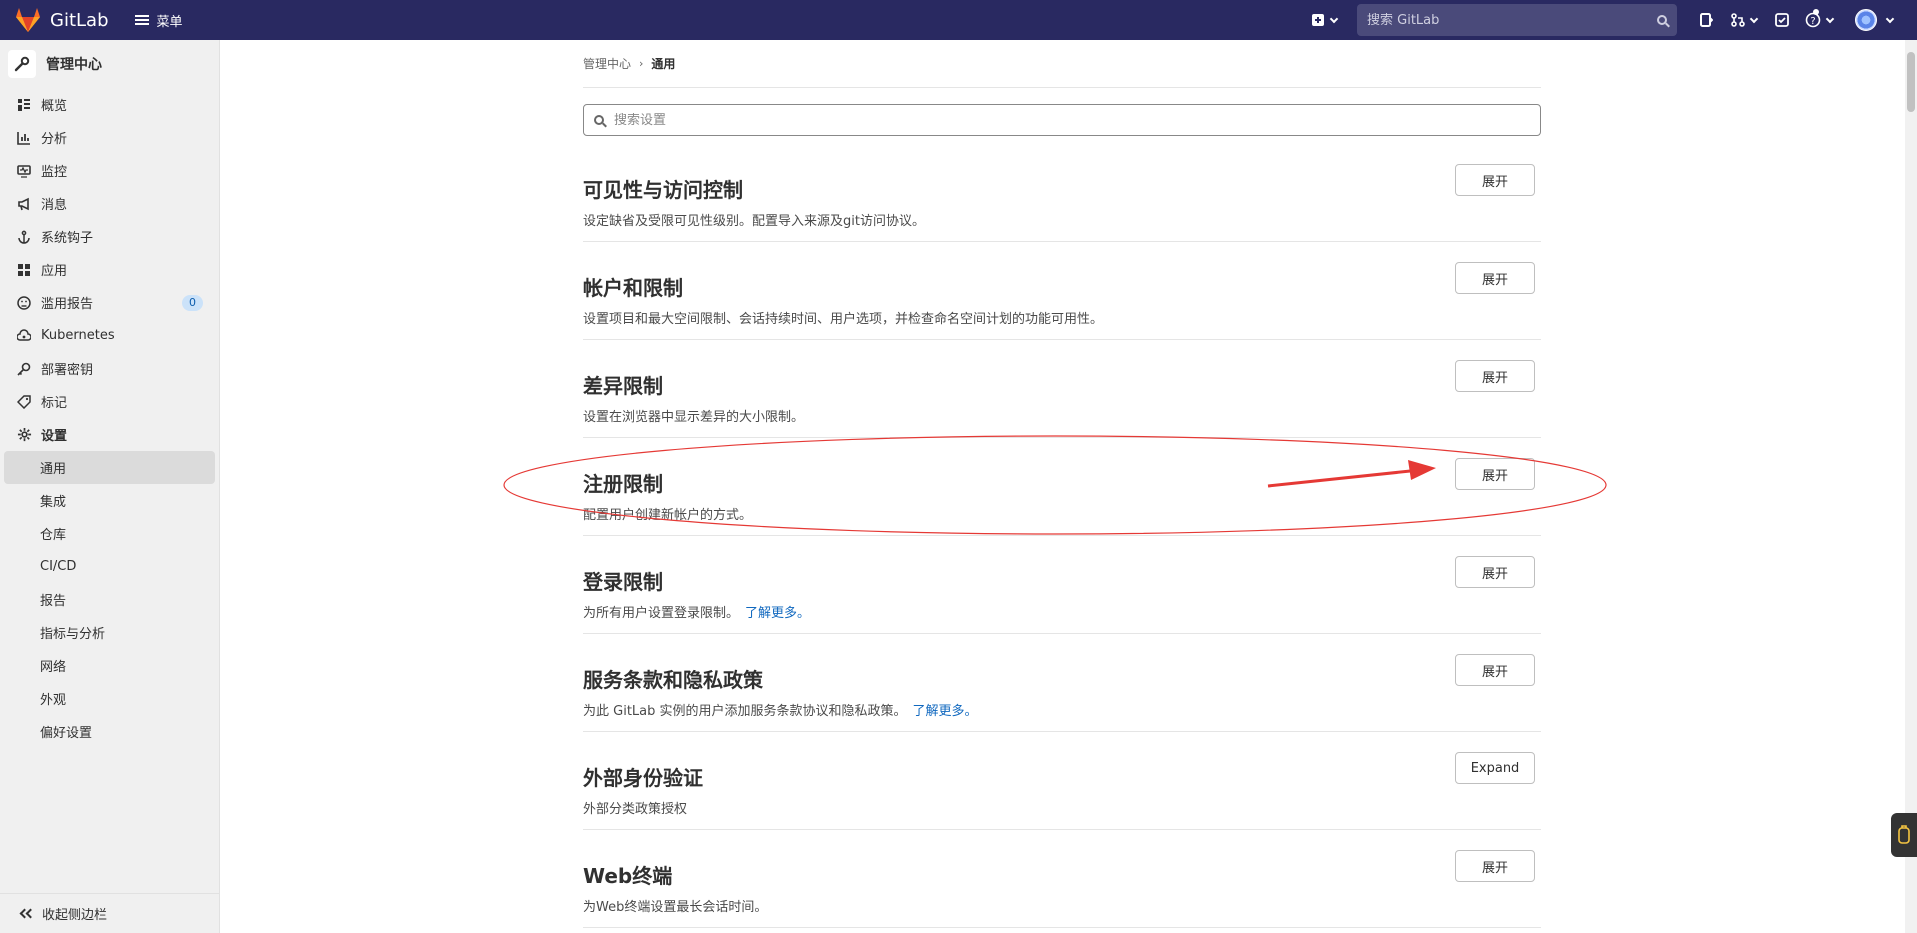 This screenshot has height=933, width=1917. What do you see at coordinates (109, 913) in the screenshot?
I see `collapse-sidebar-button: 收起侧边栏` at bounding box center [109, 913].